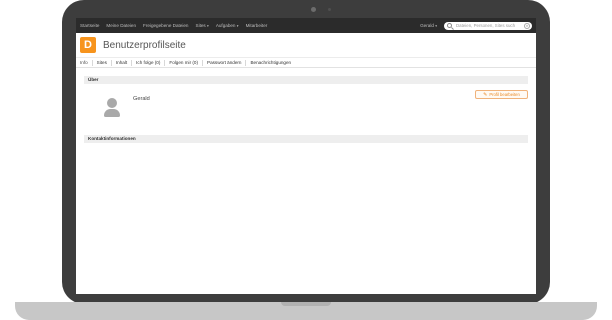 This screenshot has width=612, height=320. What do you see at coordinates (306, 80) in the screenshot?
I see `section-heading-about: Über` at bounding box center [306, 80].